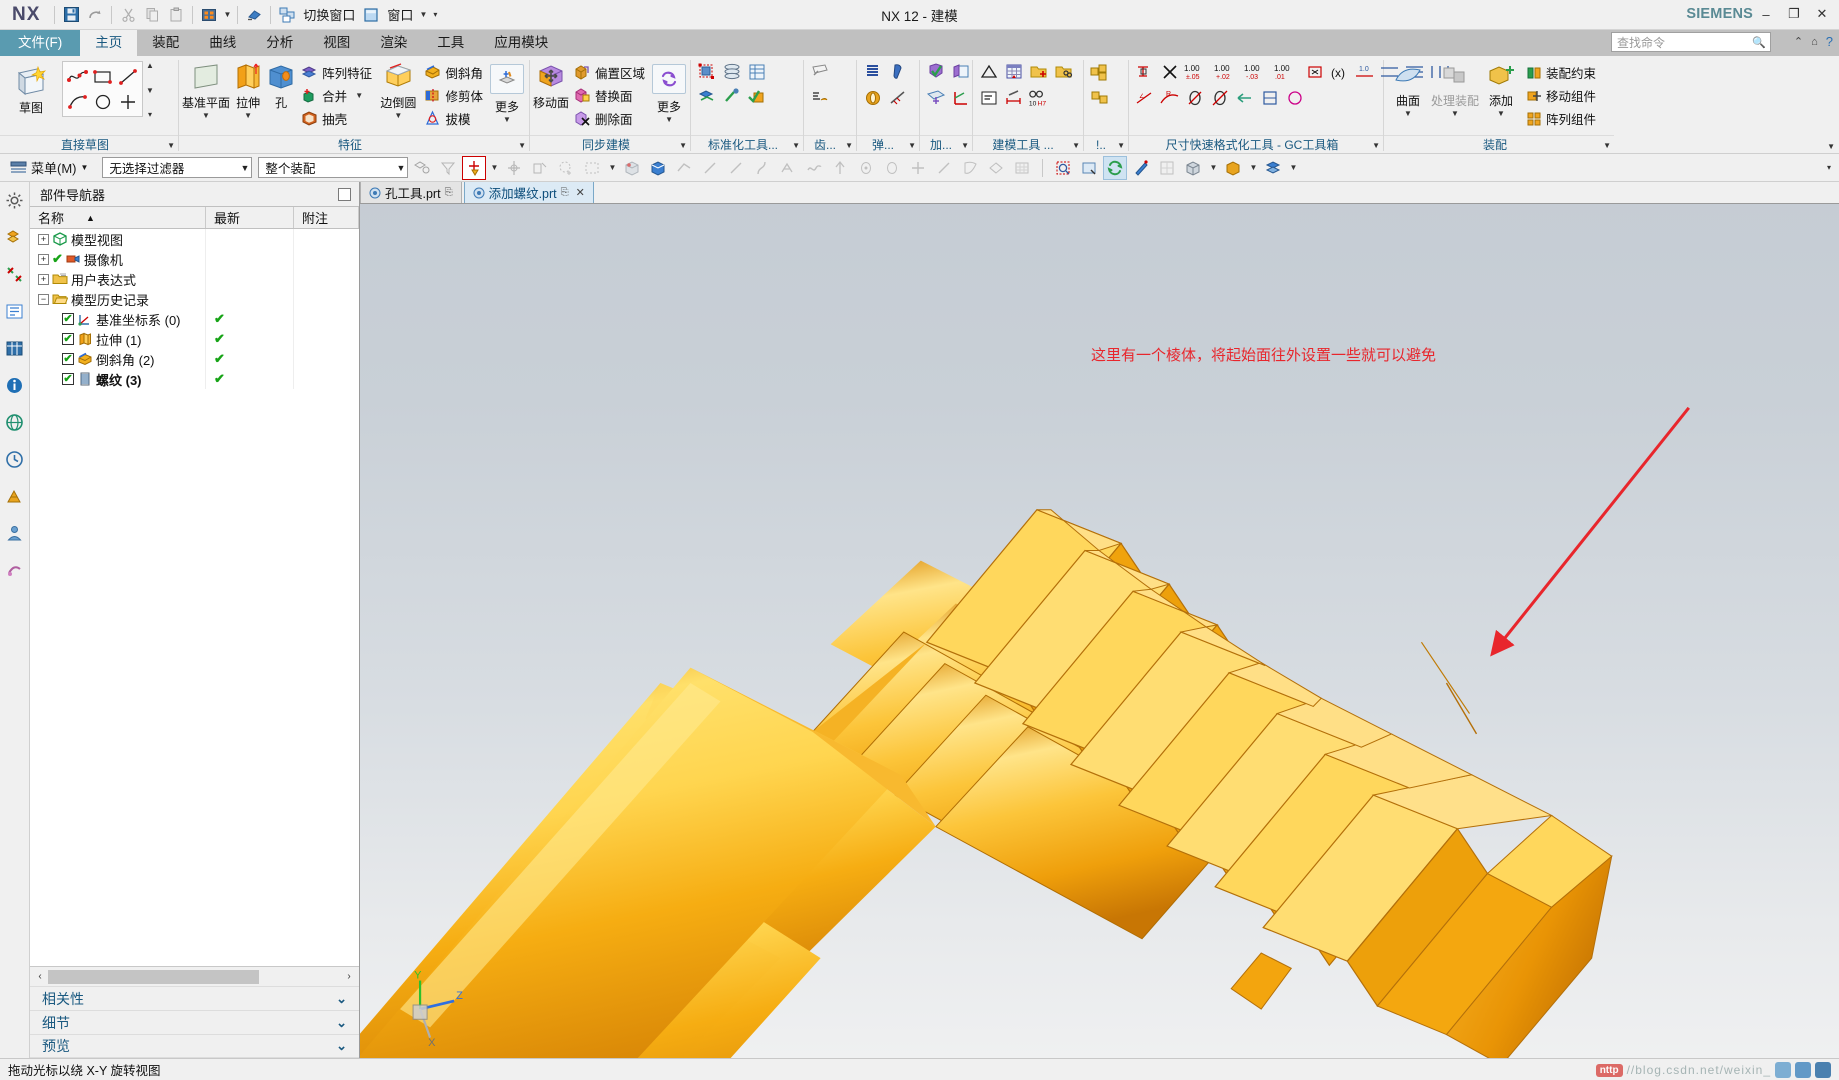 Image resolution: width=1839 pixels, height=1080 pixels. Describe the element at coordinates (281, 85) in the screenshot. I see `hole-button: 孔` at that location.